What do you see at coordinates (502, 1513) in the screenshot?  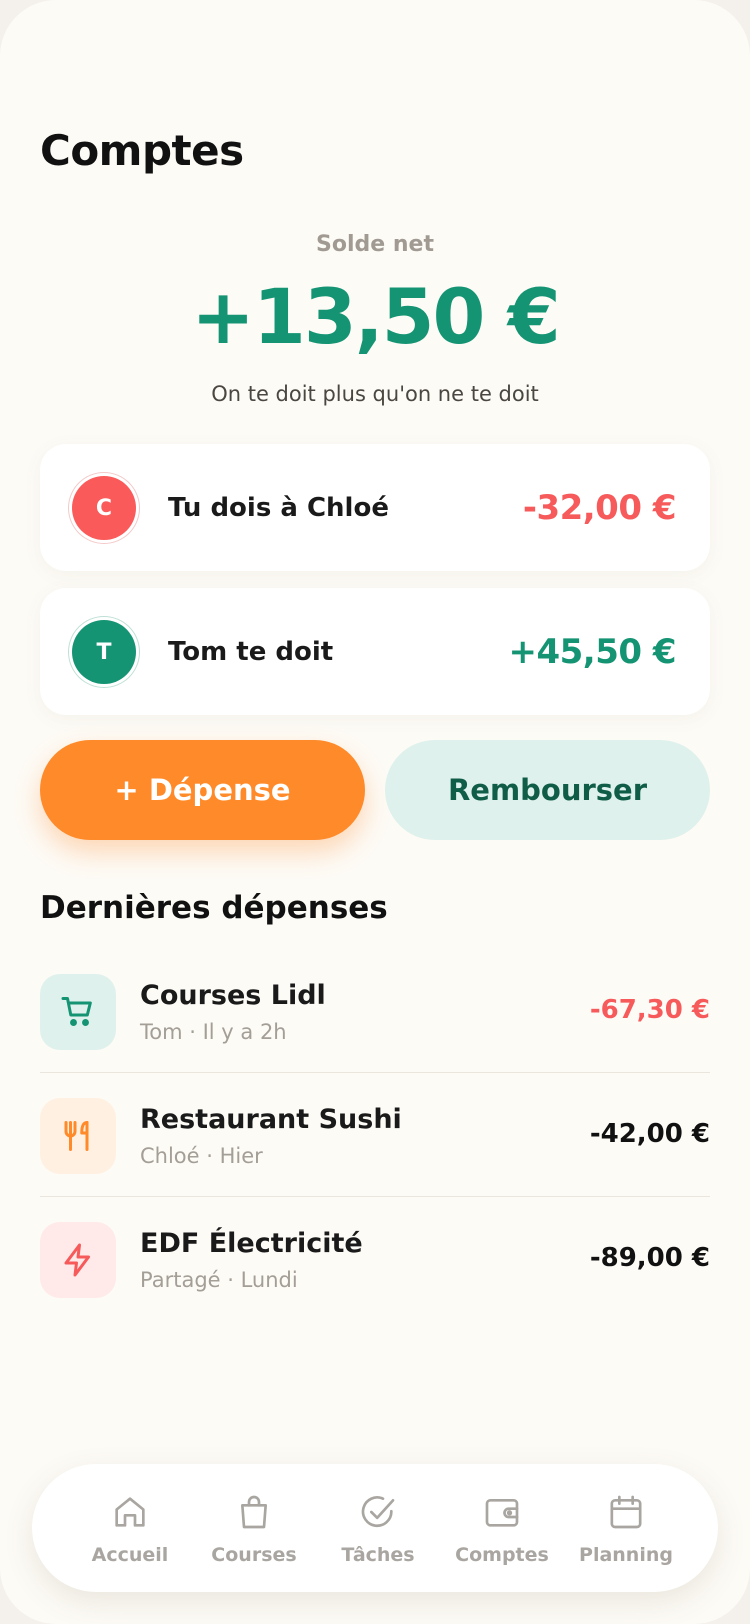 I see `wallet-icon` at bounding box center [502, 1513].